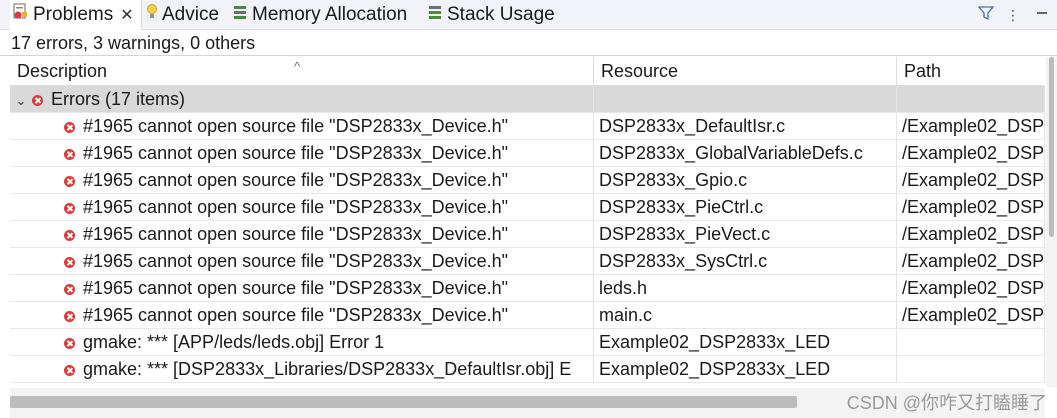 The image size is (1057, 418). What do you see at coordinates (403, 402) in the screenshot?
I see `horizontal-scroll-thumb` at bounding box center [403, 402].